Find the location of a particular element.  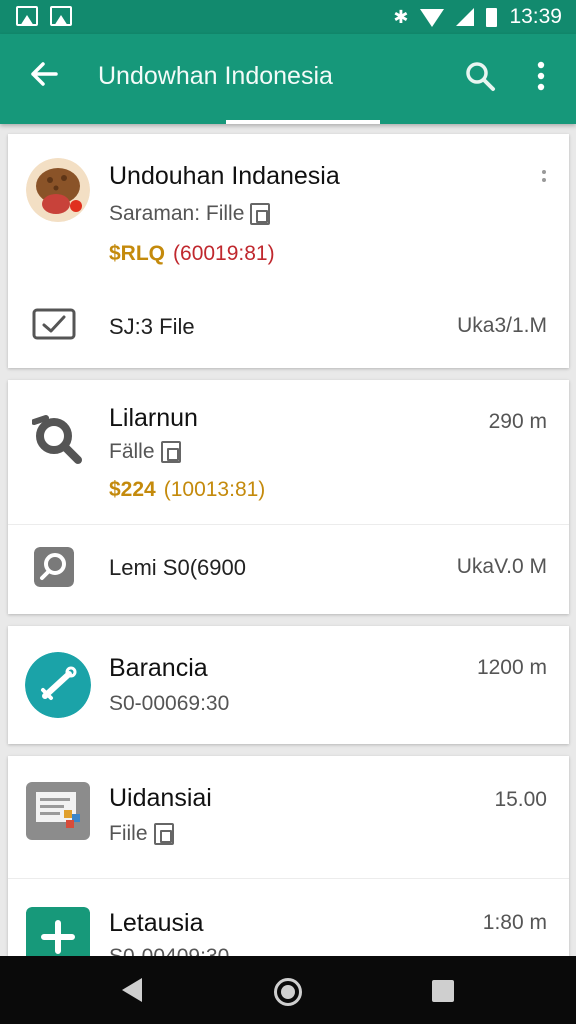

edit-tool-icon is located at coordinates (58, 685).